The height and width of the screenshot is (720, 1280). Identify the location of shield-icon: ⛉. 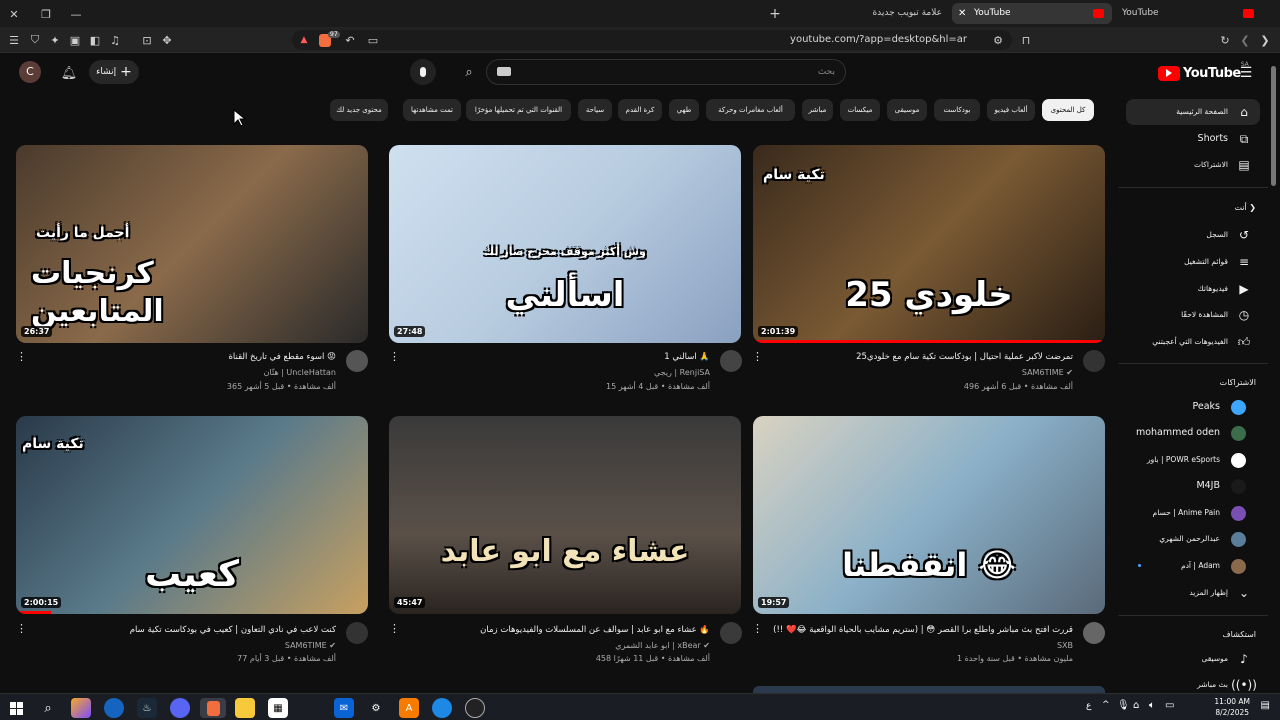
(35, 40).